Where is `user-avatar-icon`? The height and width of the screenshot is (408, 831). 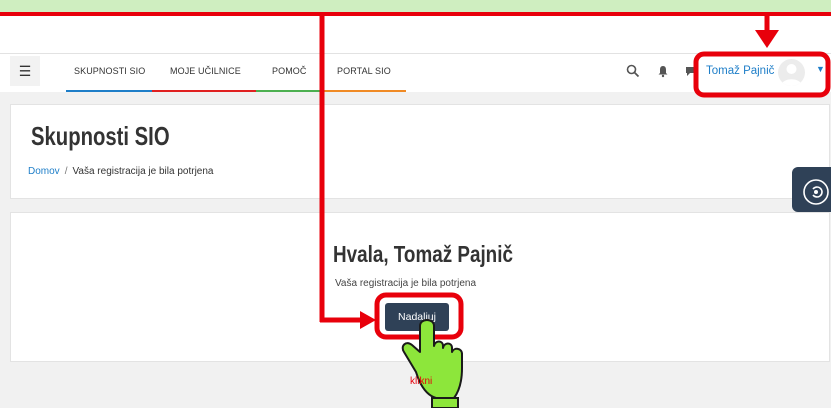 user-avatar-icon is located at coordinates (791, 72).